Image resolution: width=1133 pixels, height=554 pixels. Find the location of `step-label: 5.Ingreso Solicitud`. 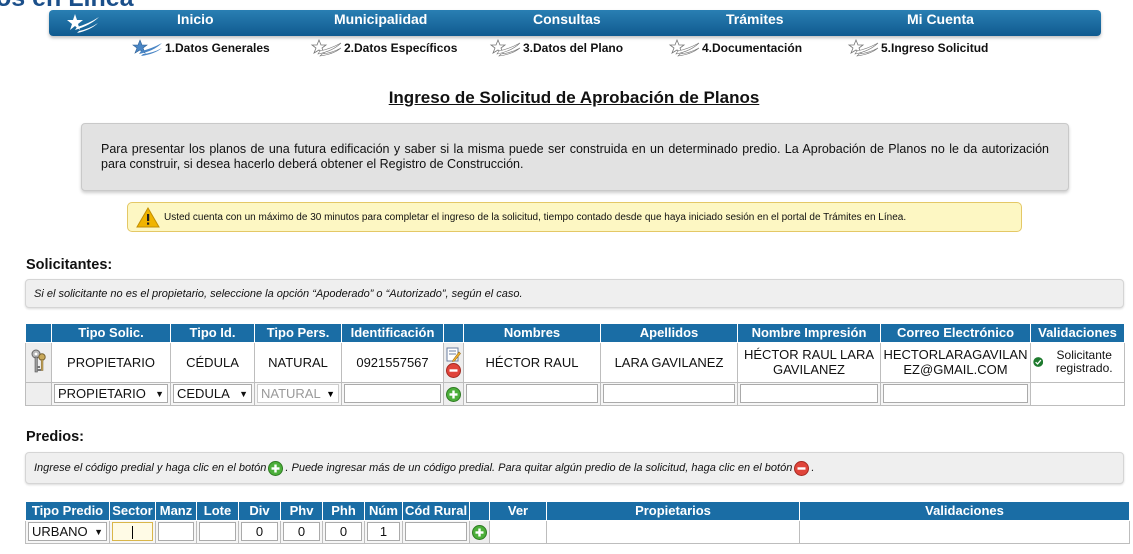

step-label: 5.Ingreso Solicitud is located at coordinates (935, 48).